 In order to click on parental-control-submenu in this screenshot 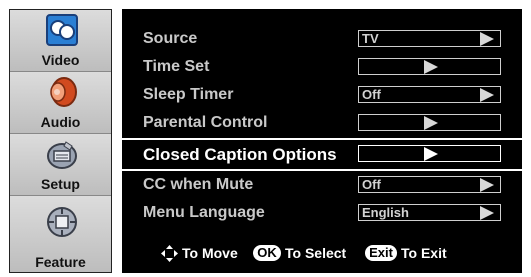, I will do `click(429, 122)`.